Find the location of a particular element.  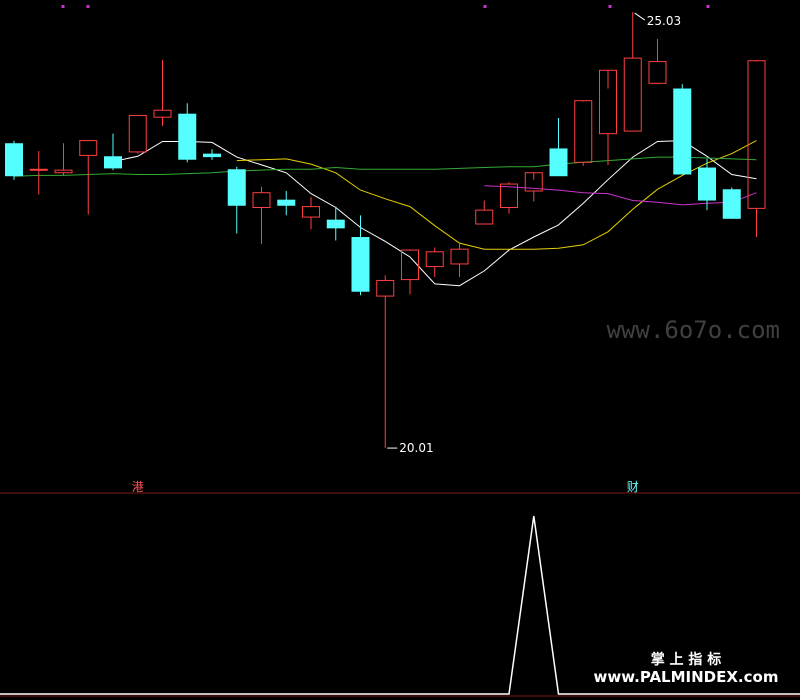

main-watermark: www.6o7o.com is located at coordinates (693, 330).